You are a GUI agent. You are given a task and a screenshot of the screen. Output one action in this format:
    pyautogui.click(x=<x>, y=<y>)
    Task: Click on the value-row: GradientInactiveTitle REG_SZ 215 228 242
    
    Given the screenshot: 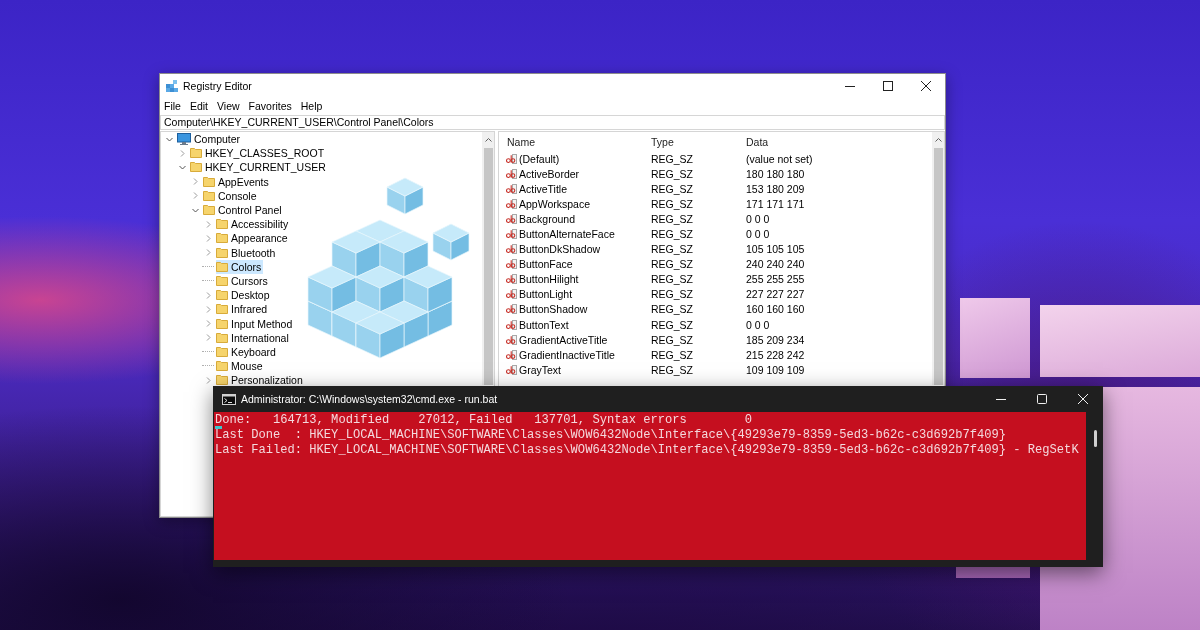 What is the action you would take?
    pyautogui.click(x=715, y=355)
    